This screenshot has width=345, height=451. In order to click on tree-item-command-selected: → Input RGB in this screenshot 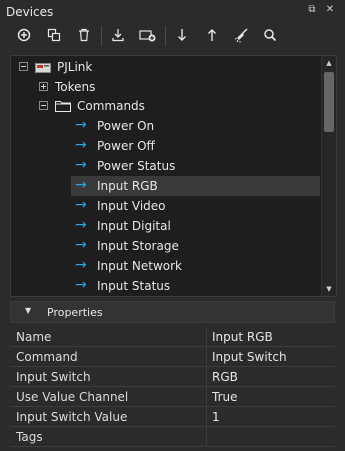, I will do `click(195, 186)`.